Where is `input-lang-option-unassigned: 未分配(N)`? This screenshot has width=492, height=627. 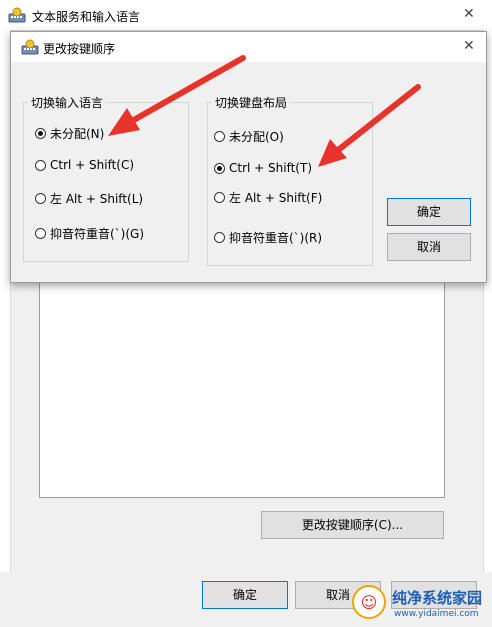 input-lang-option-unassigned: 未分配(N) is located at coordinates (69, 133).